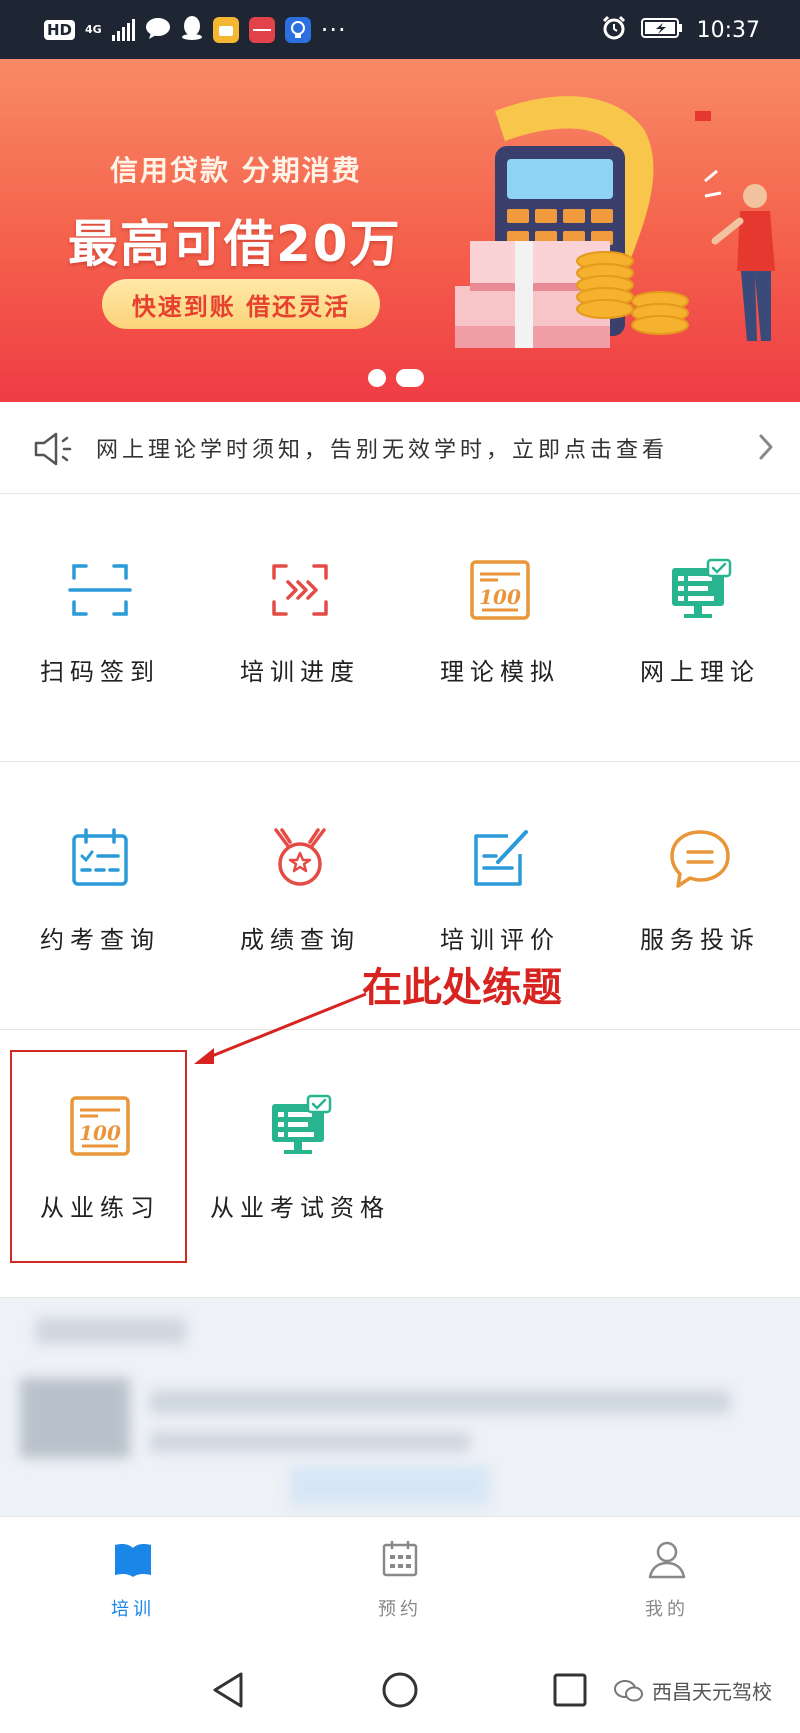 The image size is (800, 1733). What do you see at coordinates (300, 672) in the screenshot?
I see `grid-item-label: 培训进度` at bounding box center [300, 672].